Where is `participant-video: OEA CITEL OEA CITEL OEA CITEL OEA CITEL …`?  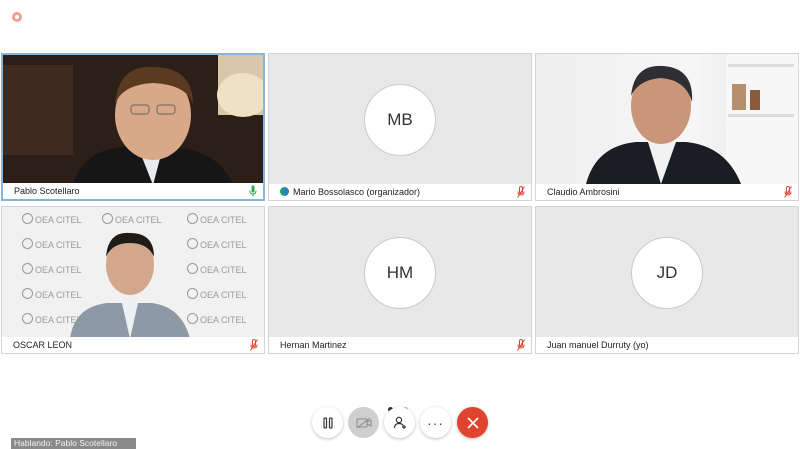 participant-video: OEA CITEL OEA CITEL OEA CITEL OEA CITEL … is located at coordinates (133, 273).